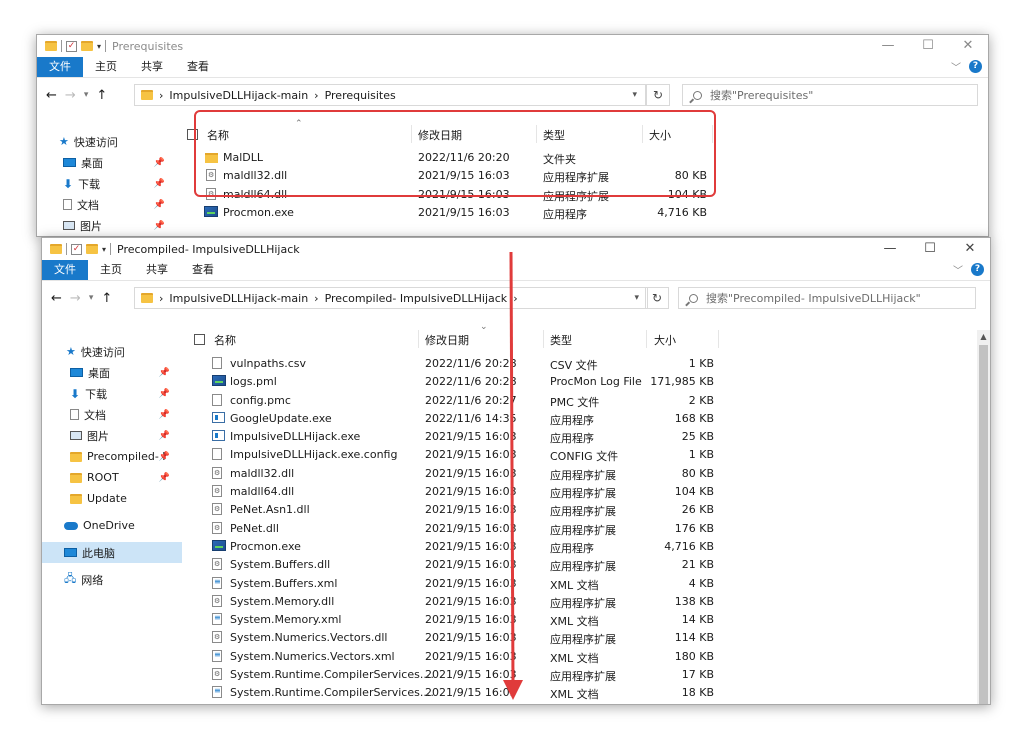  What do you see at coordinates (513, 475) in the screenshot?
I see `annotation-arrow` at bounding box center [513, 475].